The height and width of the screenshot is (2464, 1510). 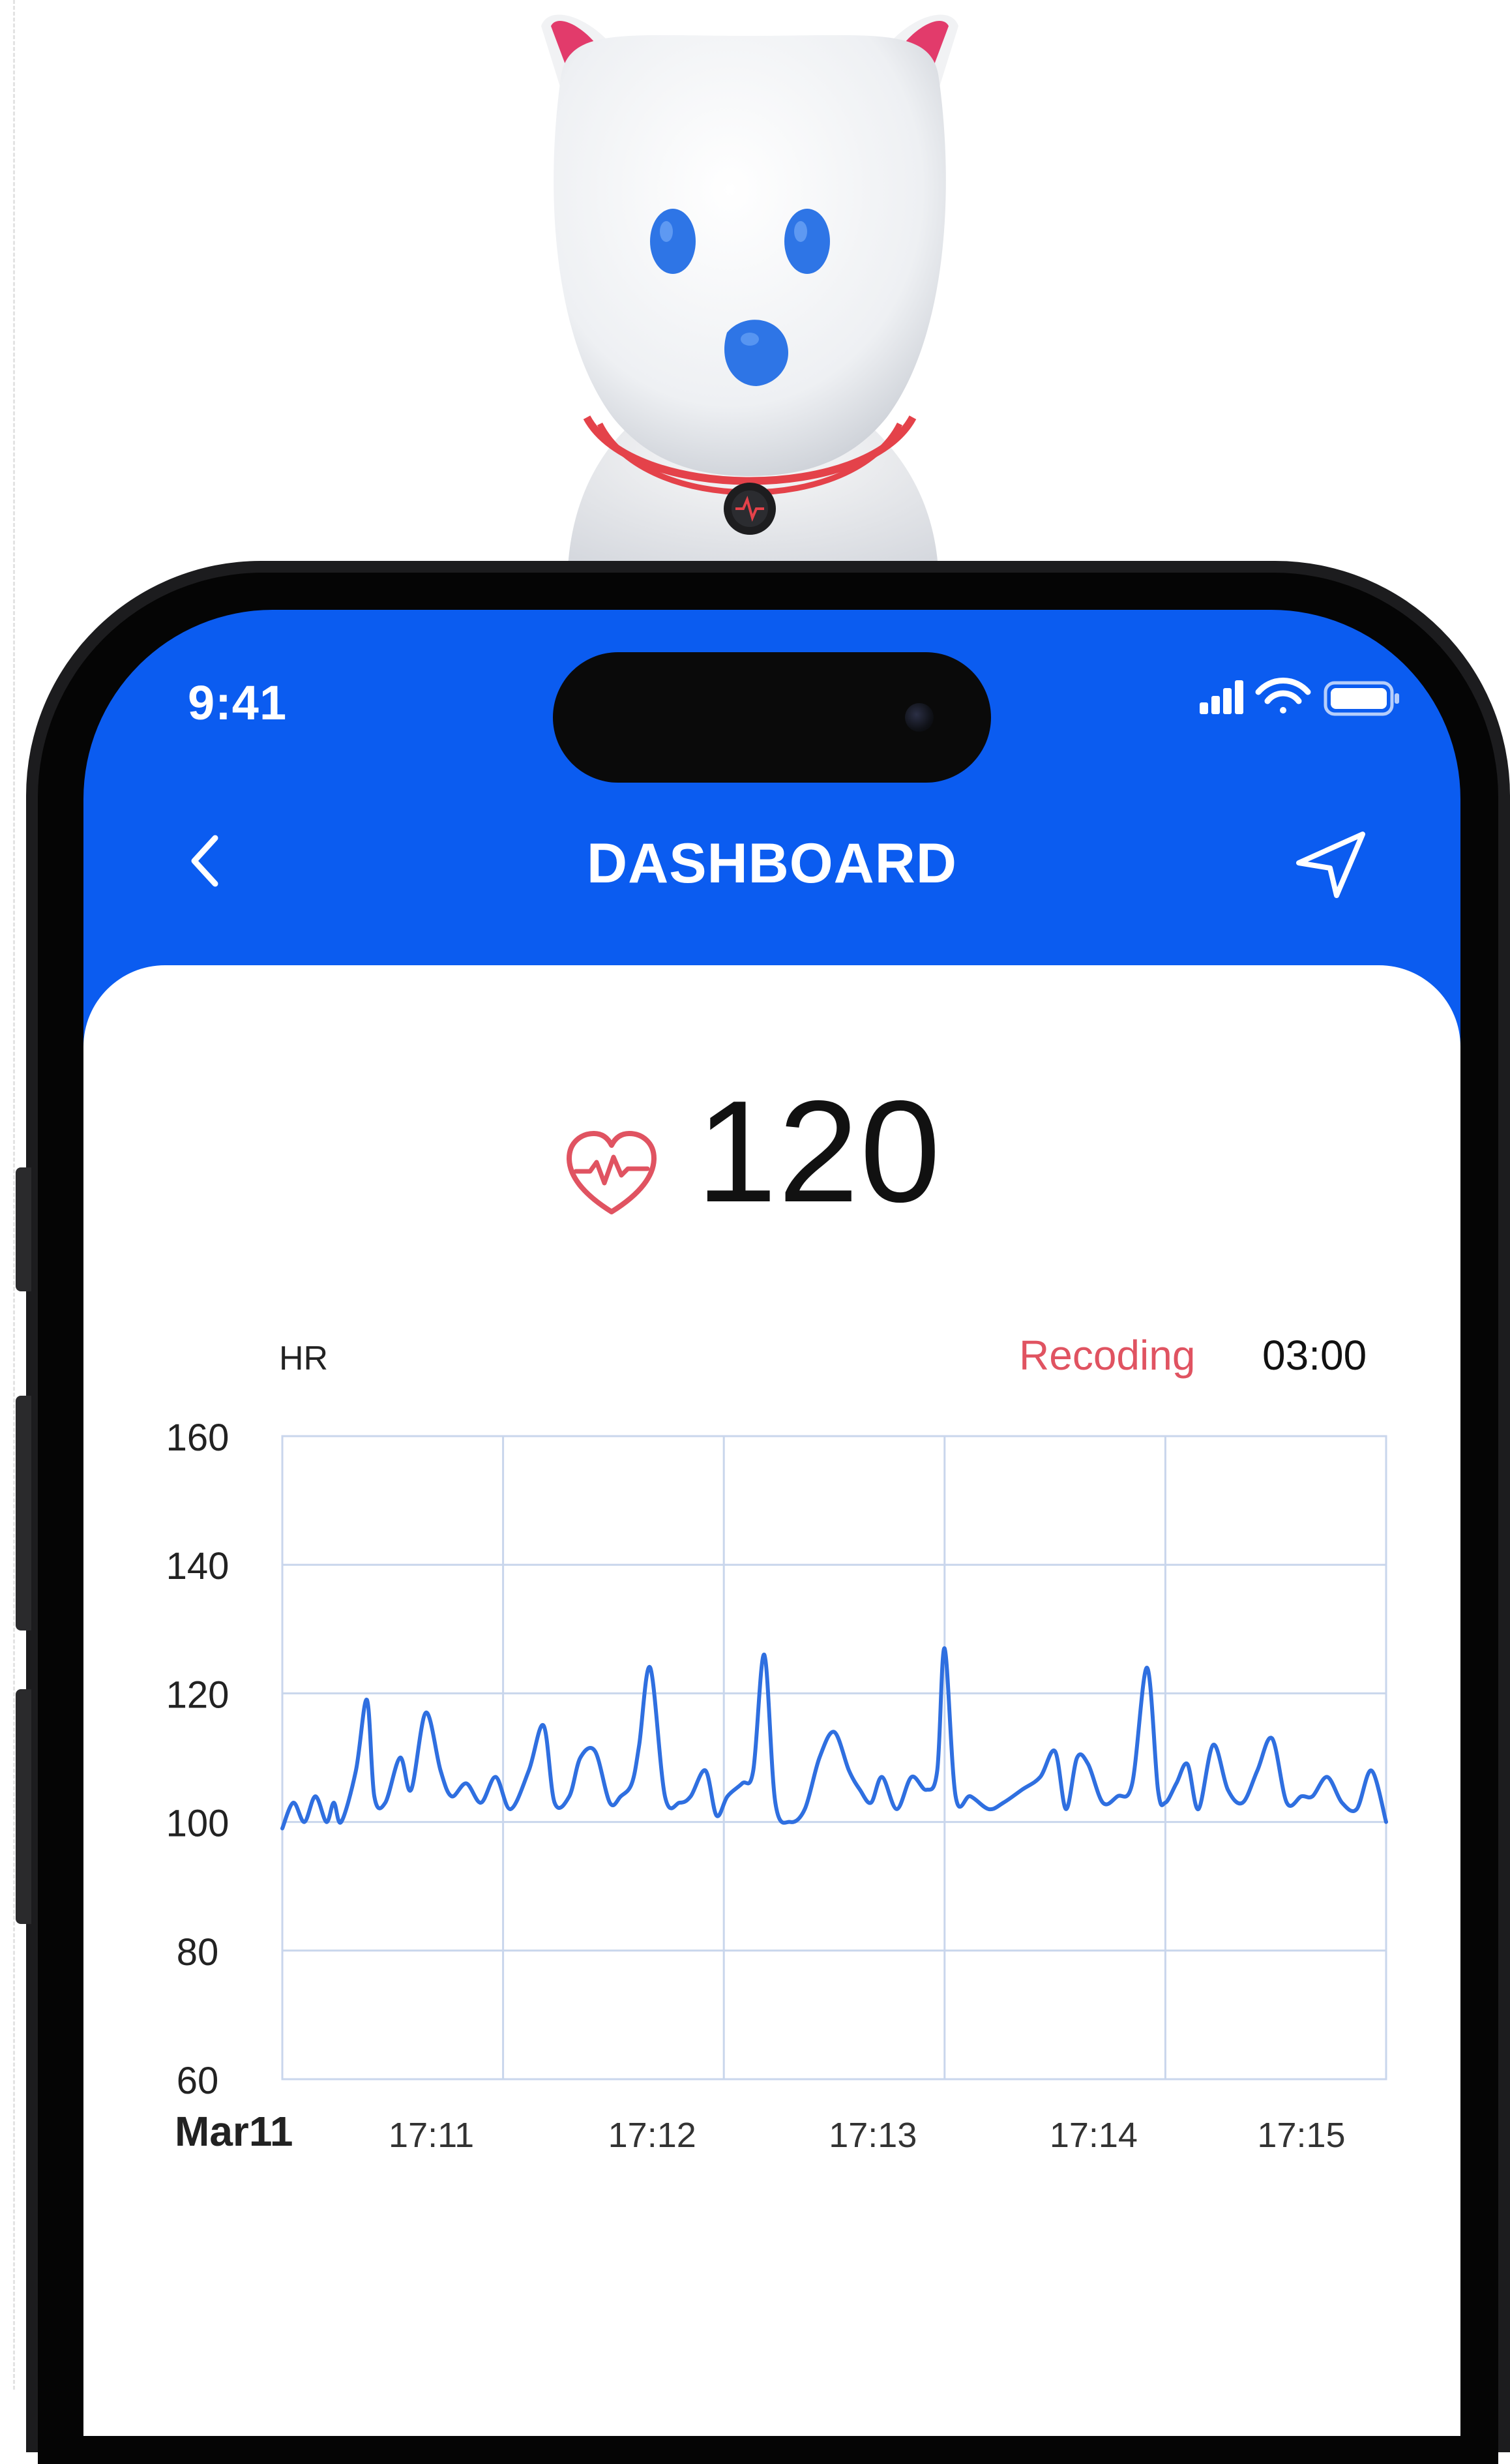 I want to click on chart-y-ticks: 160 140 120 100 80 60, so click(x=197, y=1759).